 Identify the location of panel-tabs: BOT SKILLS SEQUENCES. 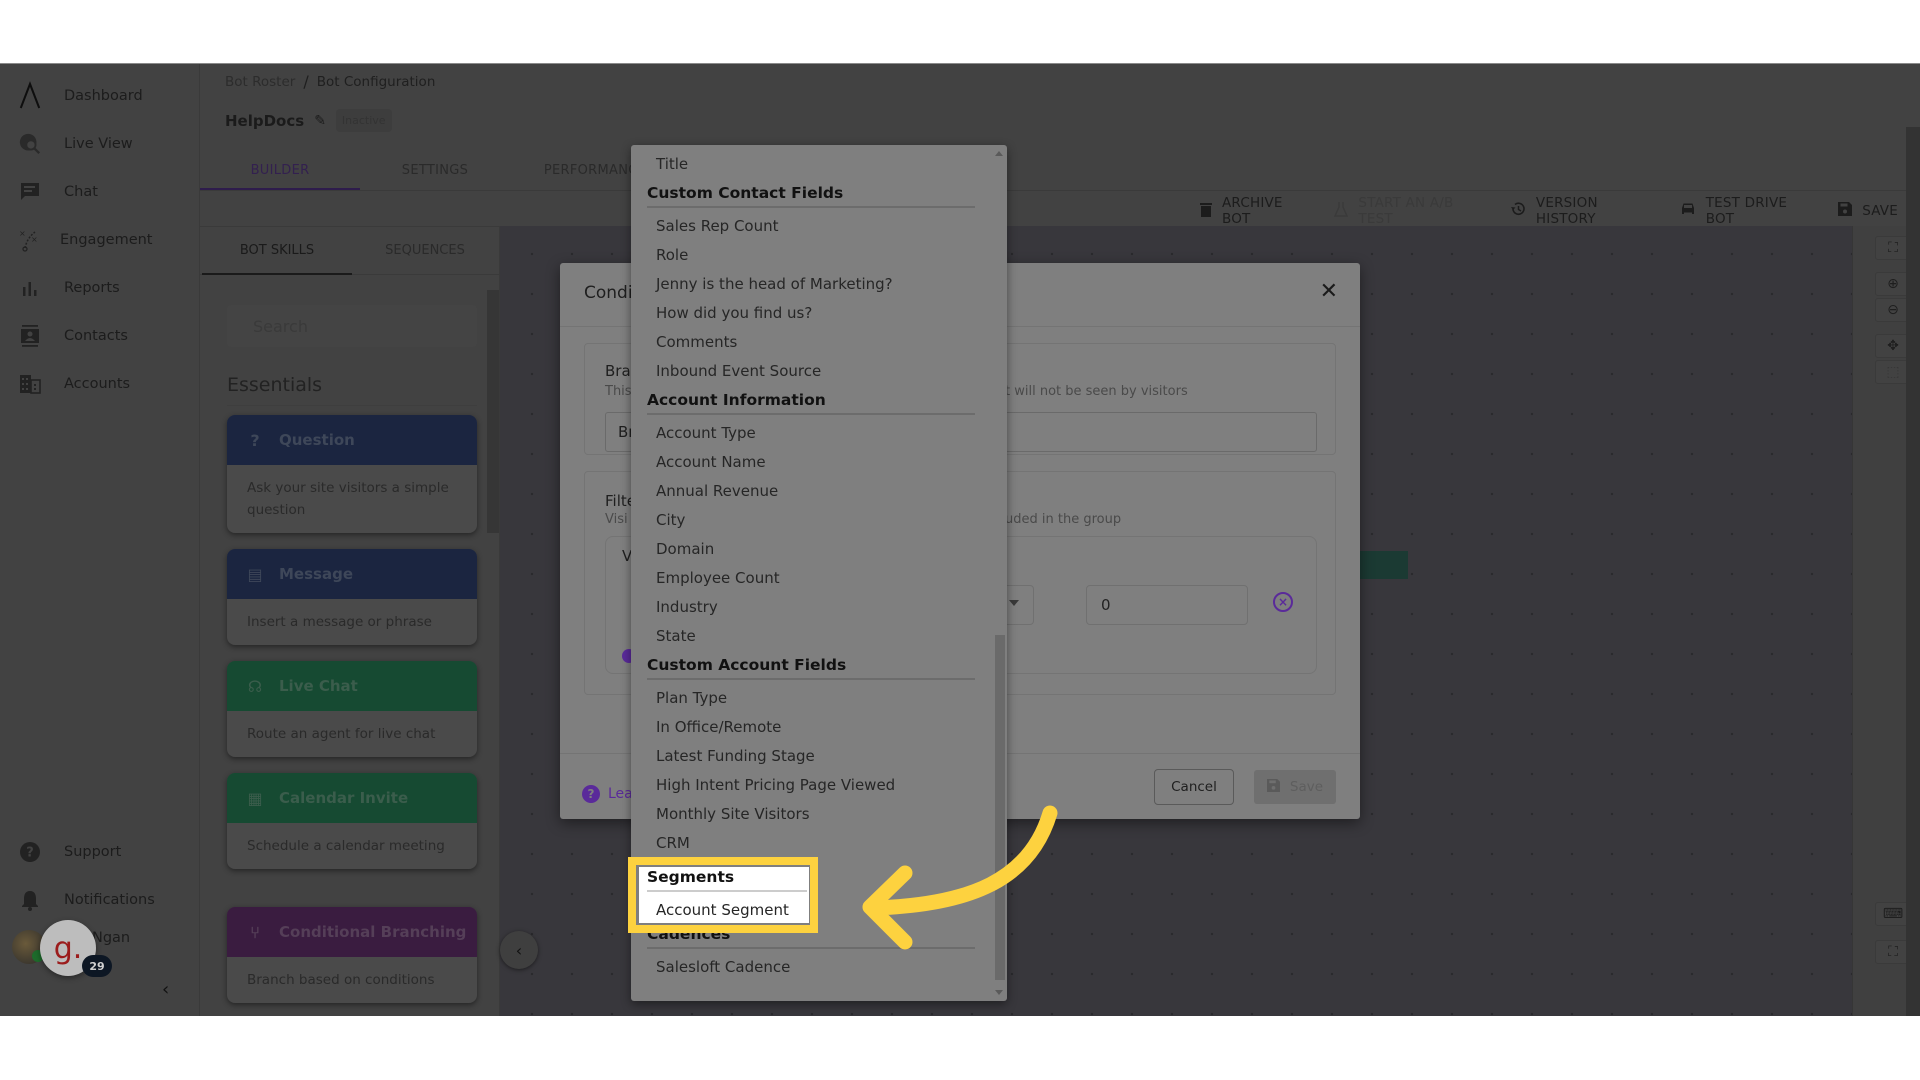
(350, 251).